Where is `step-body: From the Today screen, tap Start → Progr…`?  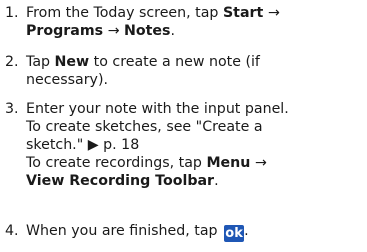 step-body: From the Today screen, tap Start → Progr… is located at coordinates (195, 22).